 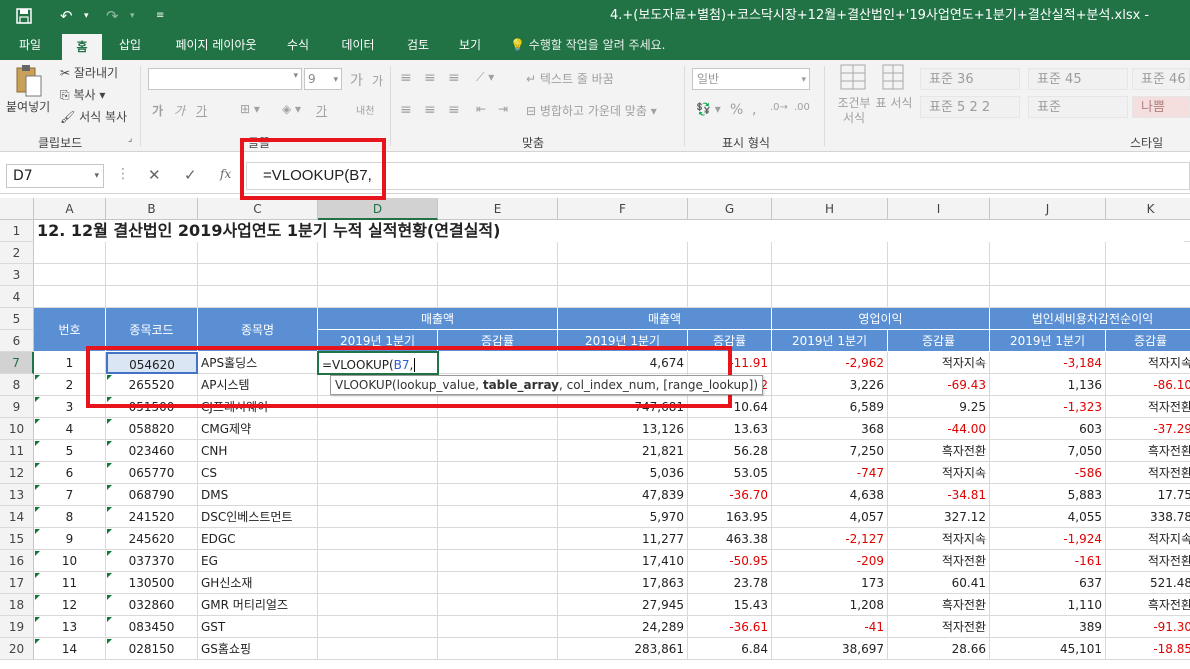 I want to click on row-header: 10, so click(x=17, y=429).